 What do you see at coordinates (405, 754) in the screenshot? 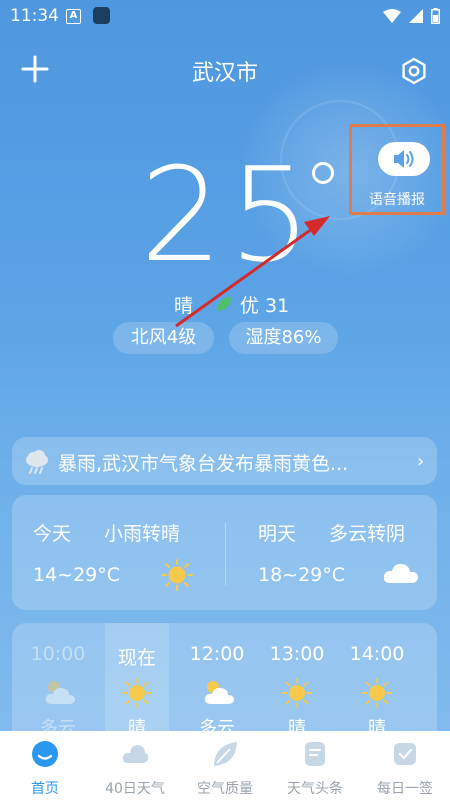
I see `daily-card-icon` at bounding box center [405, 754].